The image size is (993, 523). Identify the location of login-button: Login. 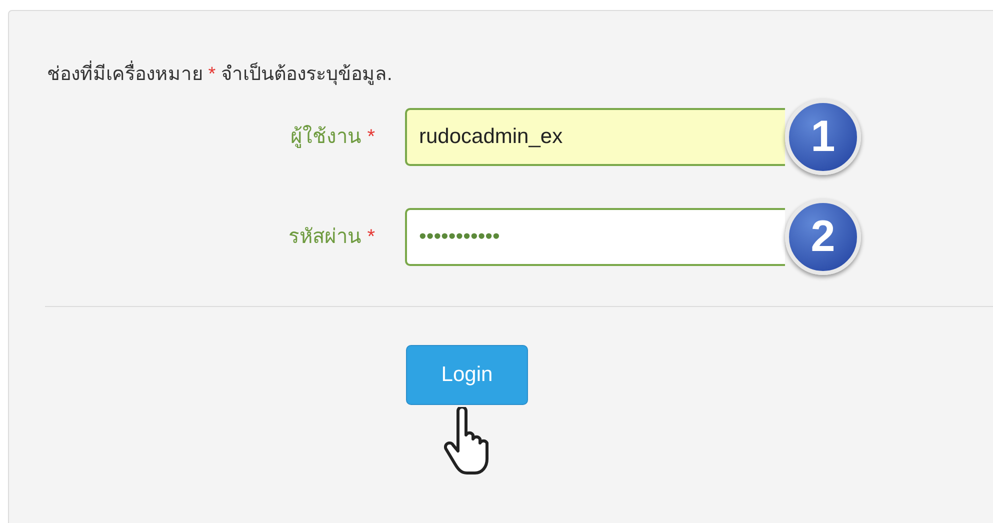
(467, 374).